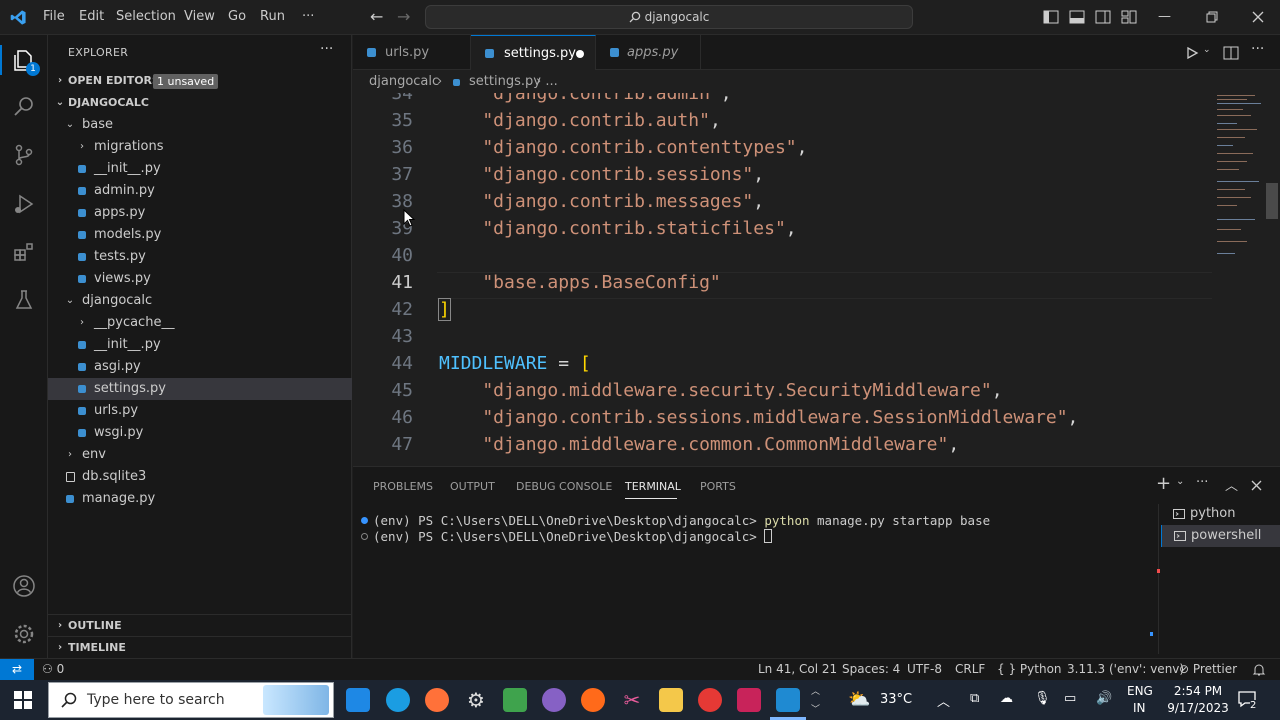  I want to click on account-icon, so click(24, 586).